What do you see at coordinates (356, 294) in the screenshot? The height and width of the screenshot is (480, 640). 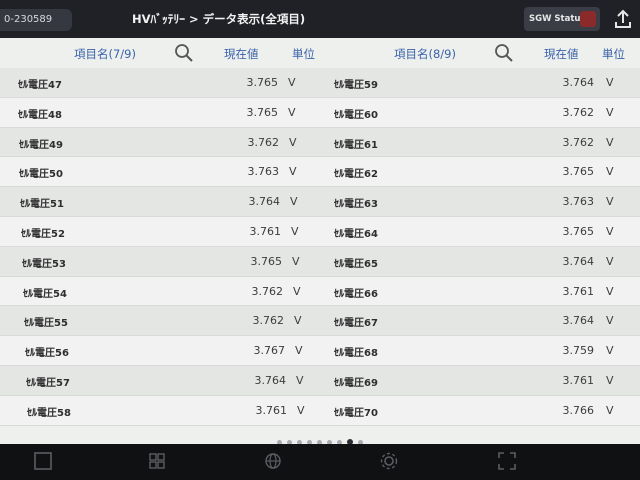 I see `item-name: ｾﾙ電圧66` at bounding box center [356, 294].